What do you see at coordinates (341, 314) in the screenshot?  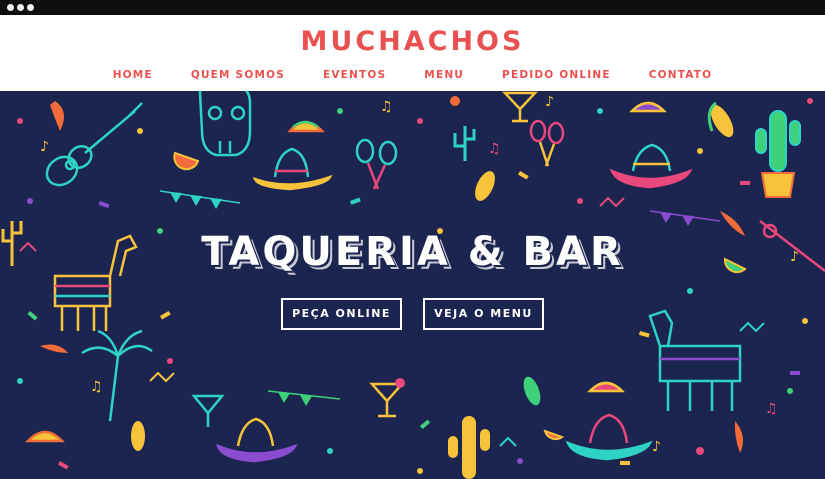 I see `order-online-button: PEÇA ONLINE` at bounding box center [341, 314].